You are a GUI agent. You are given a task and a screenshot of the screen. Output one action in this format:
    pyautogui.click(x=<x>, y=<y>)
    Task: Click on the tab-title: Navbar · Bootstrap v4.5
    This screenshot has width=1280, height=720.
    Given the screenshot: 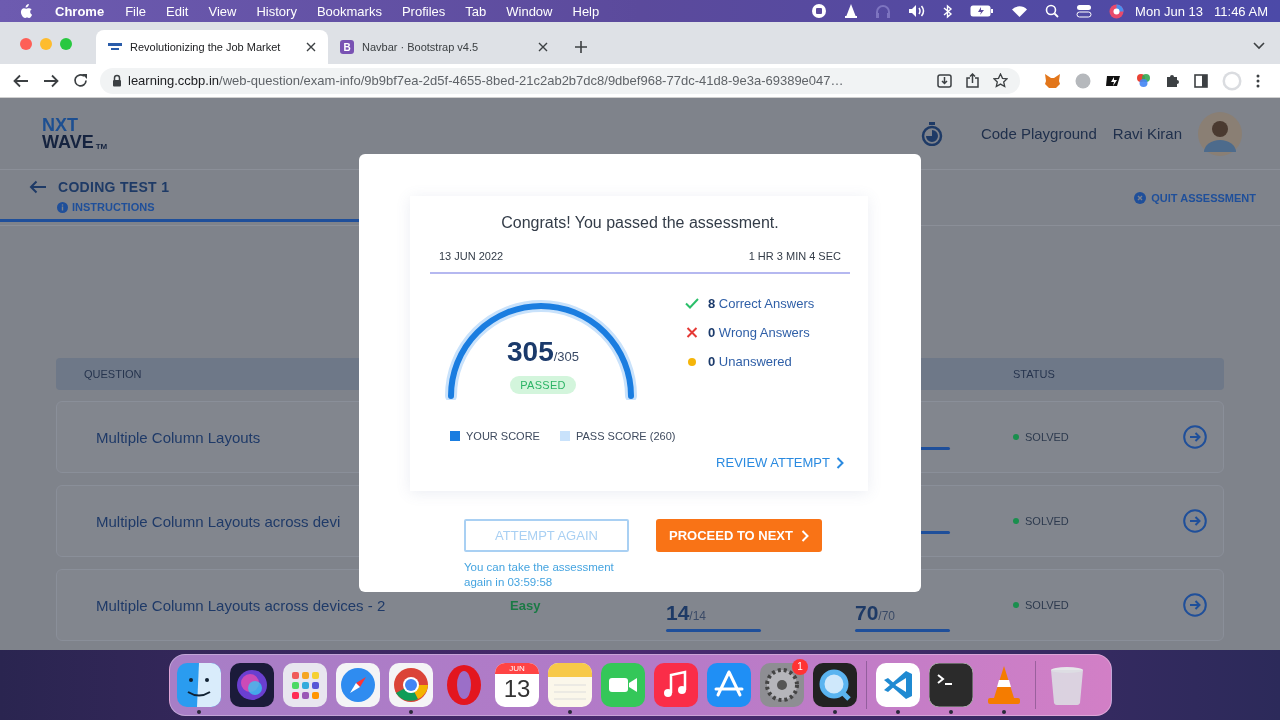 What is the action you would take?
    pyautogui.click(x=421, y=47)
    